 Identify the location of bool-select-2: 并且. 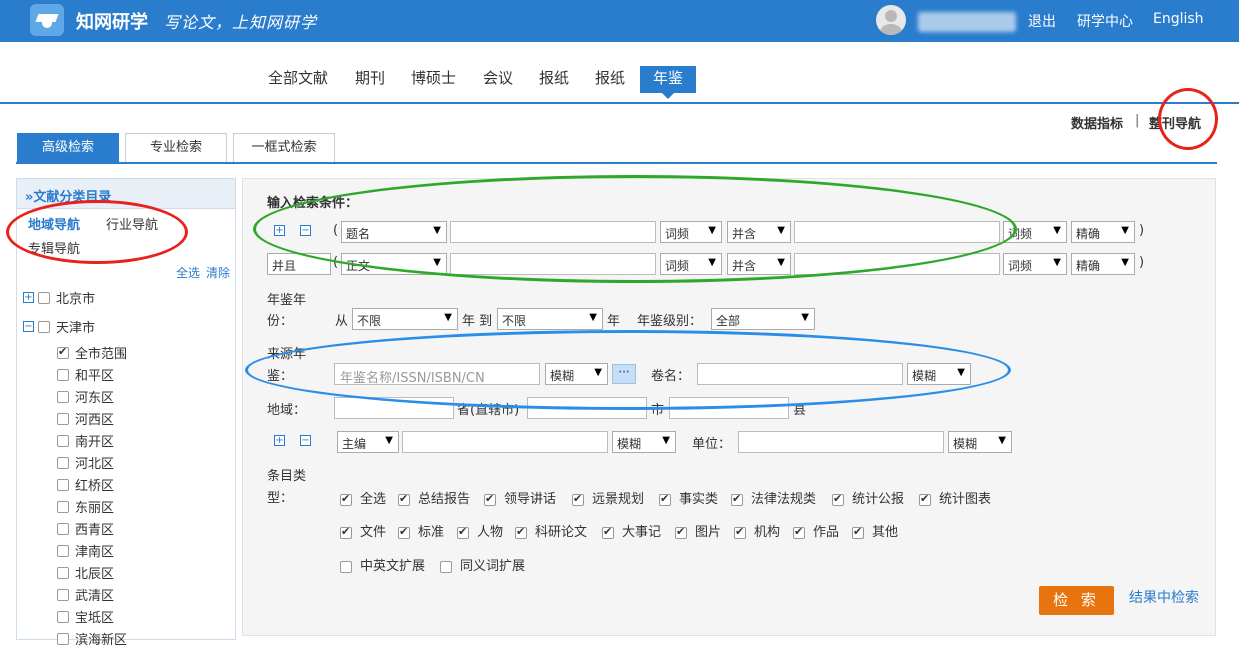
(299, 264).